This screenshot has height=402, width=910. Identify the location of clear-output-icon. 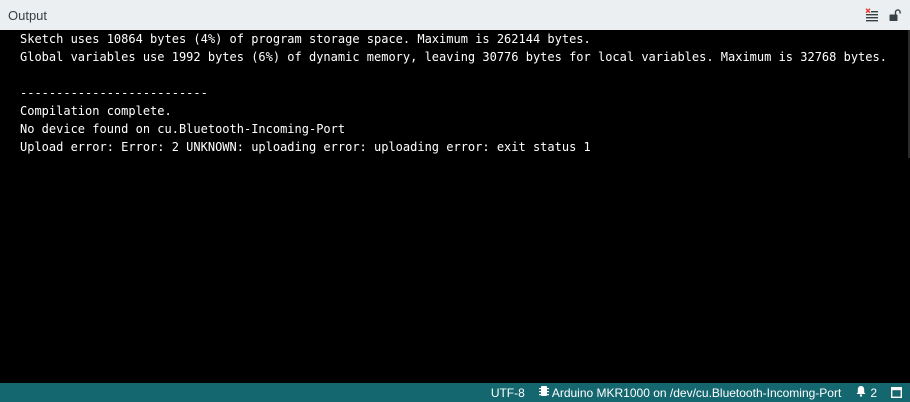
(871, 15).